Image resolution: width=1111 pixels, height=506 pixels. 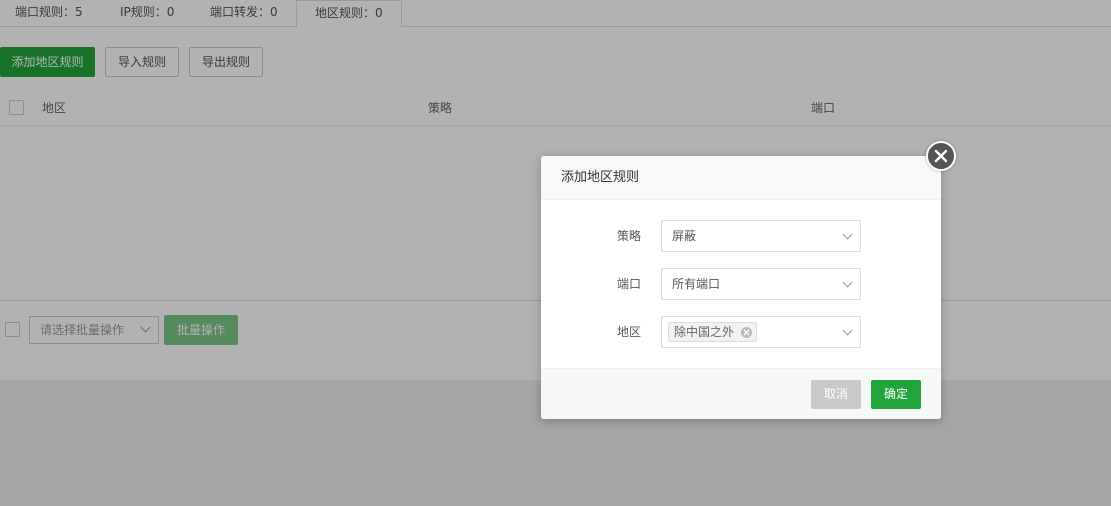 What do you see at coordinates (628, 332) in the screenshot?
I see `region-label: 地区` at bounding box center [628, 332].